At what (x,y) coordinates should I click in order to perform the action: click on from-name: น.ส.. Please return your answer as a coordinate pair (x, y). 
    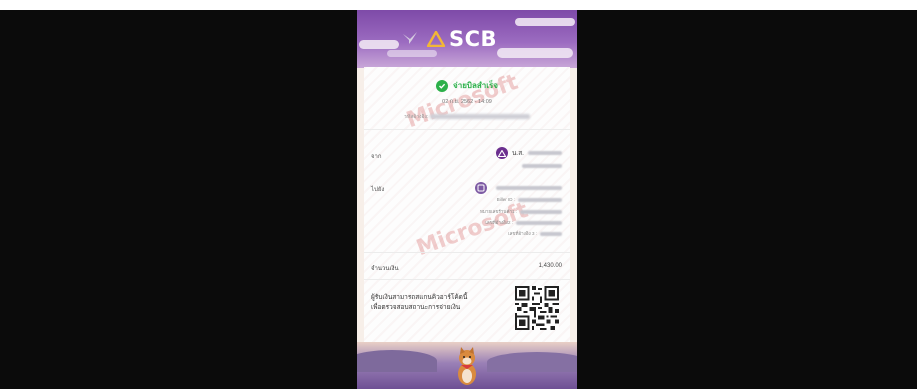
    Looking at the image, I should click on (517, 153).